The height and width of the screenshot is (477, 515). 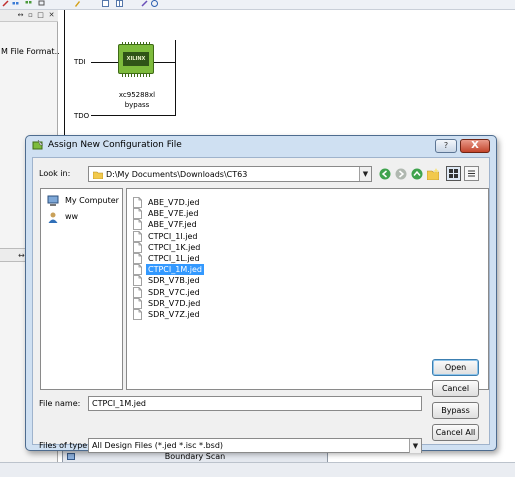 What do you see at coordinates (137, 105) in the screenshot?
I see `chip-mode-label: bypass` at bounding box center [137, 105].